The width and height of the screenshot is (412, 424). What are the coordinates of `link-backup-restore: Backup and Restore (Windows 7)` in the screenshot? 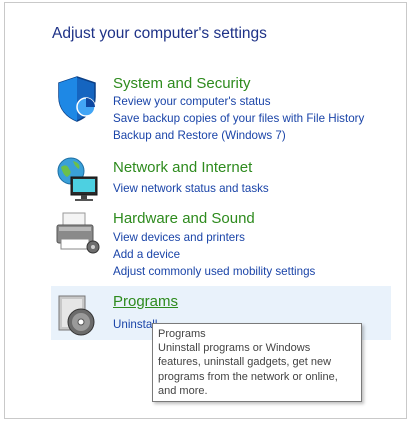 It's located at (199, 135).